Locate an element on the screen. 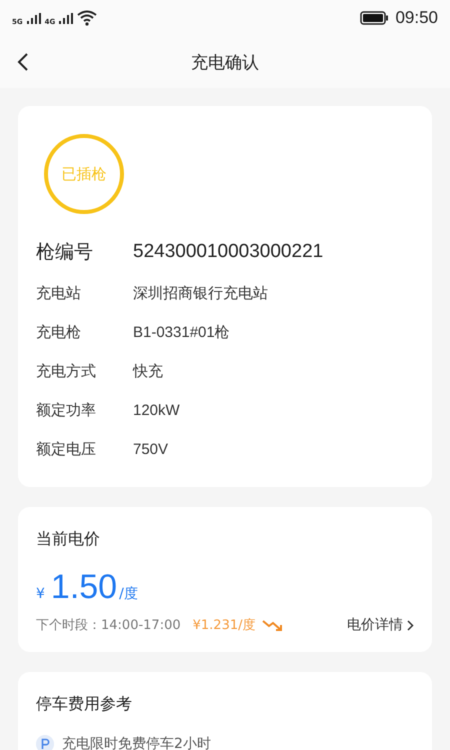 The image size is (450, 750). field-value: 524300010003000221 is located at coordinates (228, 252).